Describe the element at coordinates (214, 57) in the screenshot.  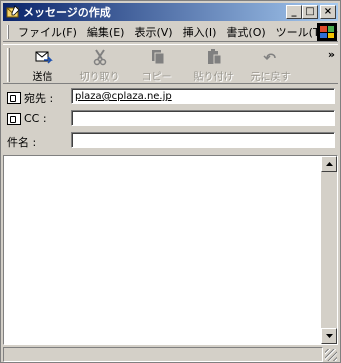
I see `paste-icon` at that location.